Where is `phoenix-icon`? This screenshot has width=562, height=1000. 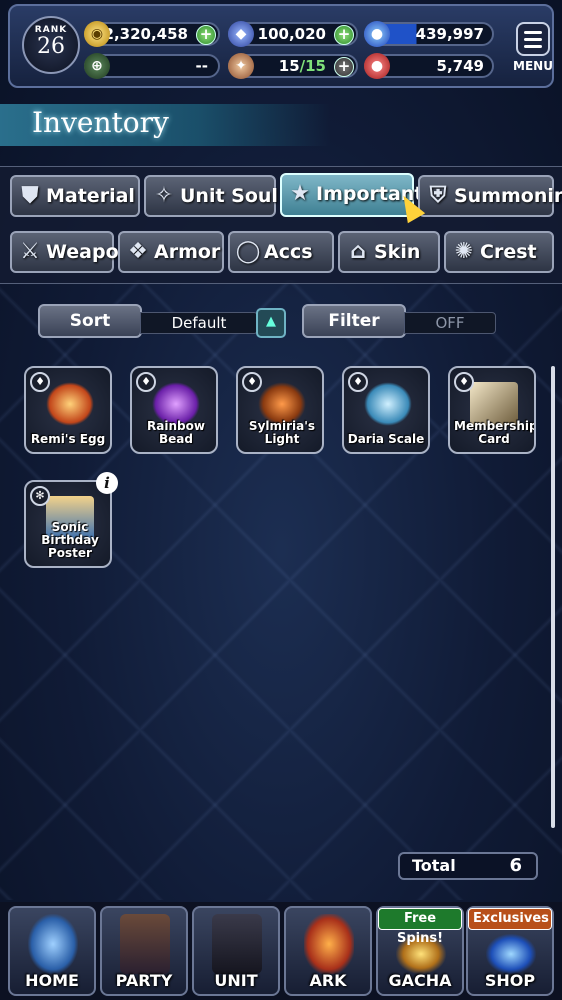 phoenix-icon is located at coordinates (329, 944).